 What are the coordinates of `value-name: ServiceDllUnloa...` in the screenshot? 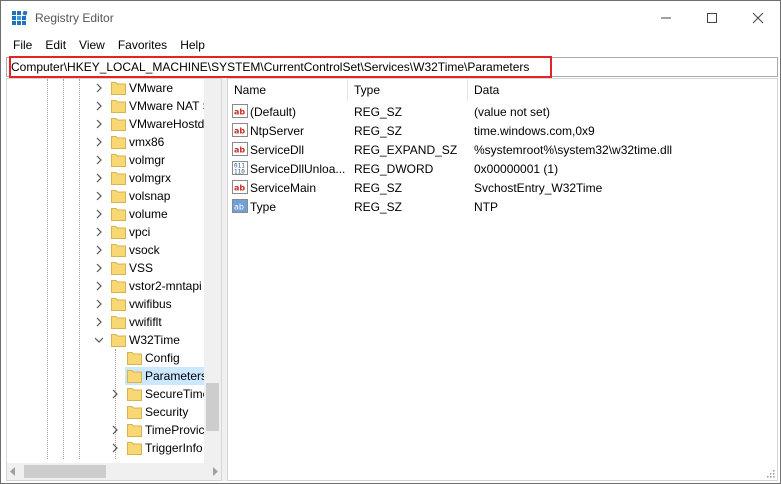 It's located at (298, 169).